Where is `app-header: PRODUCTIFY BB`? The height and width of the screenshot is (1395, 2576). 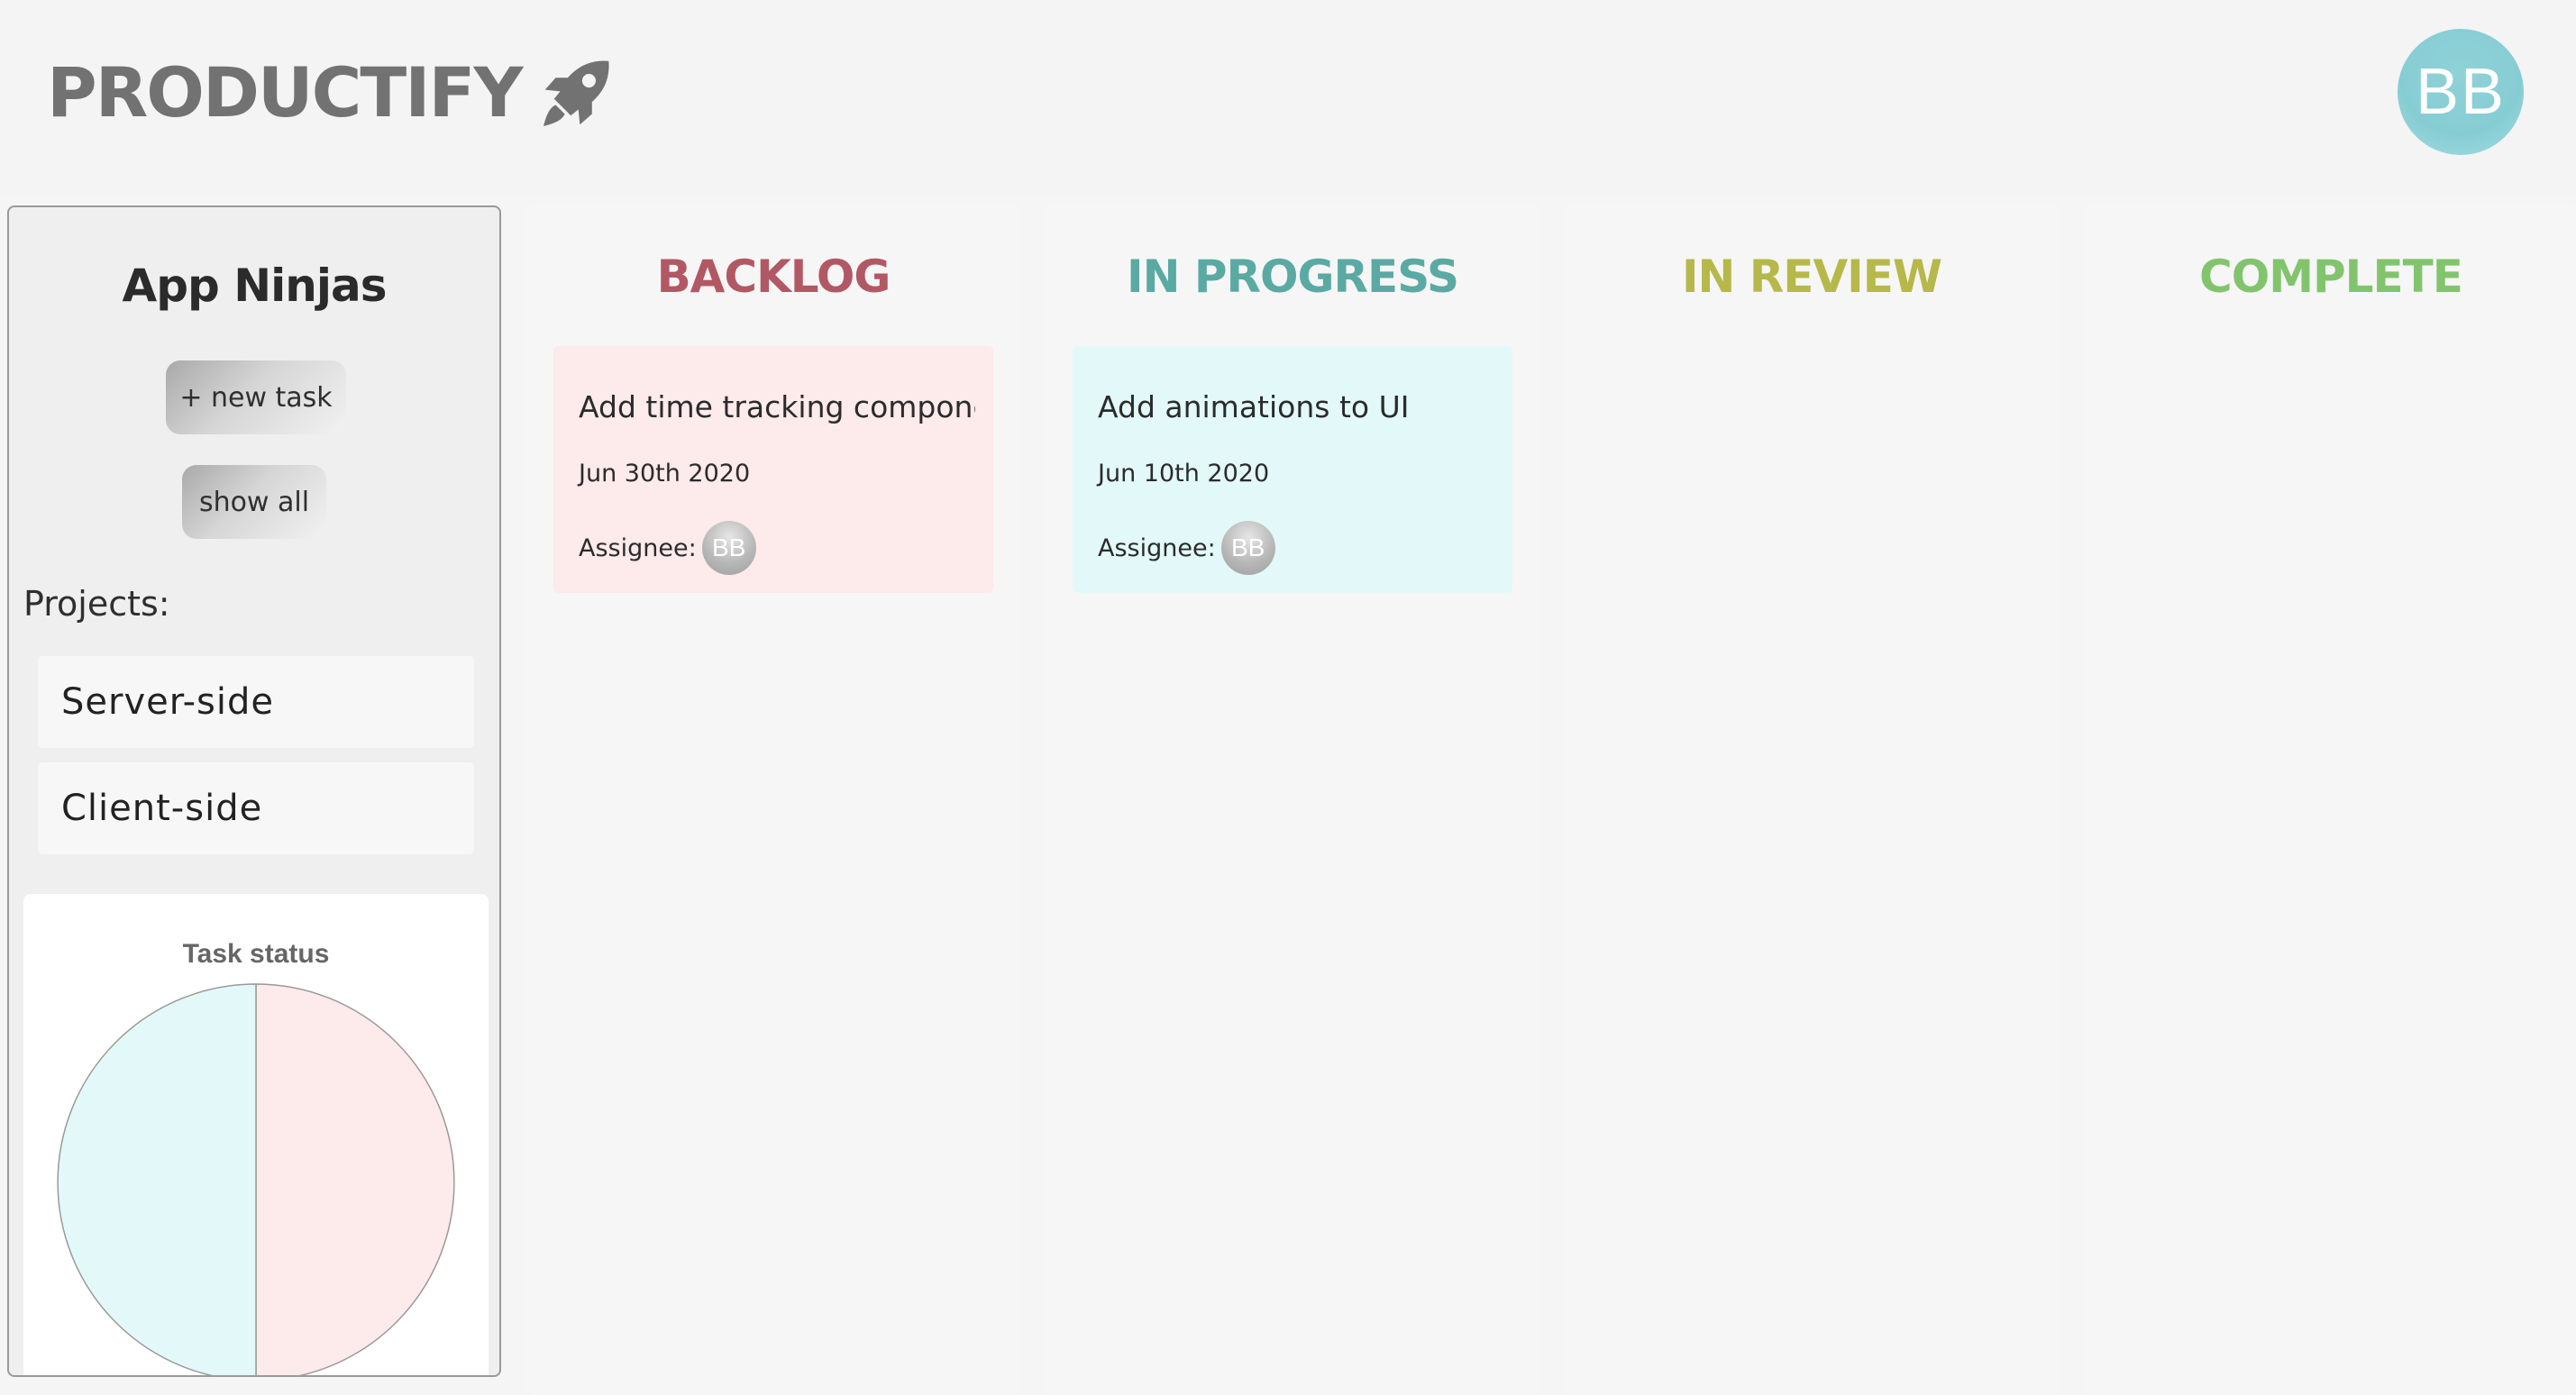
app-header: PRODUCTIFY BB is located at coordinates (1288, 97).